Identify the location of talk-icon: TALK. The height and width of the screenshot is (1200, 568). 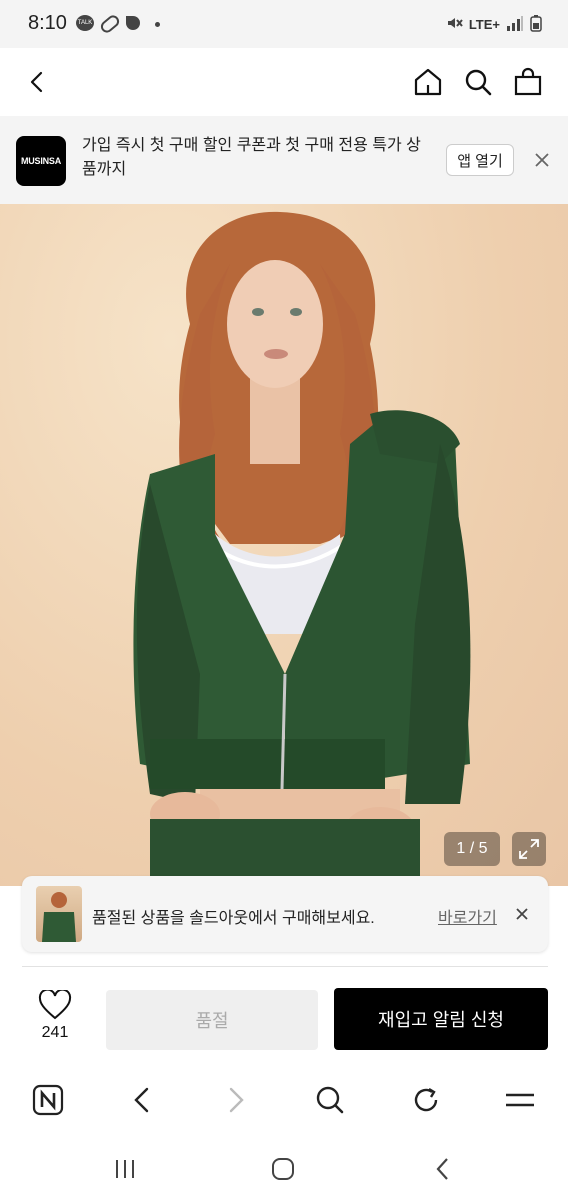
(85, 23).